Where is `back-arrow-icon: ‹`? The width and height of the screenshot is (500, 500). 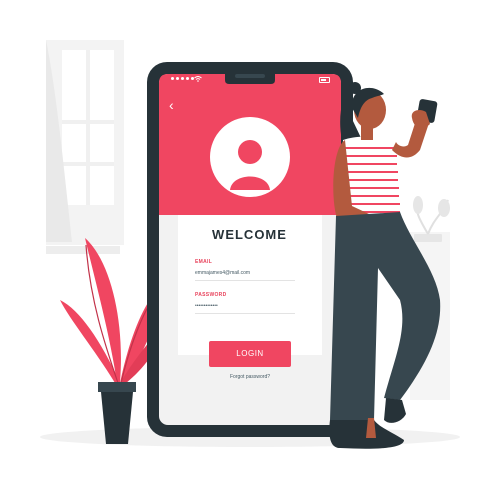 back-arrow-icon: ‹ is located at coordinates (175, 105).